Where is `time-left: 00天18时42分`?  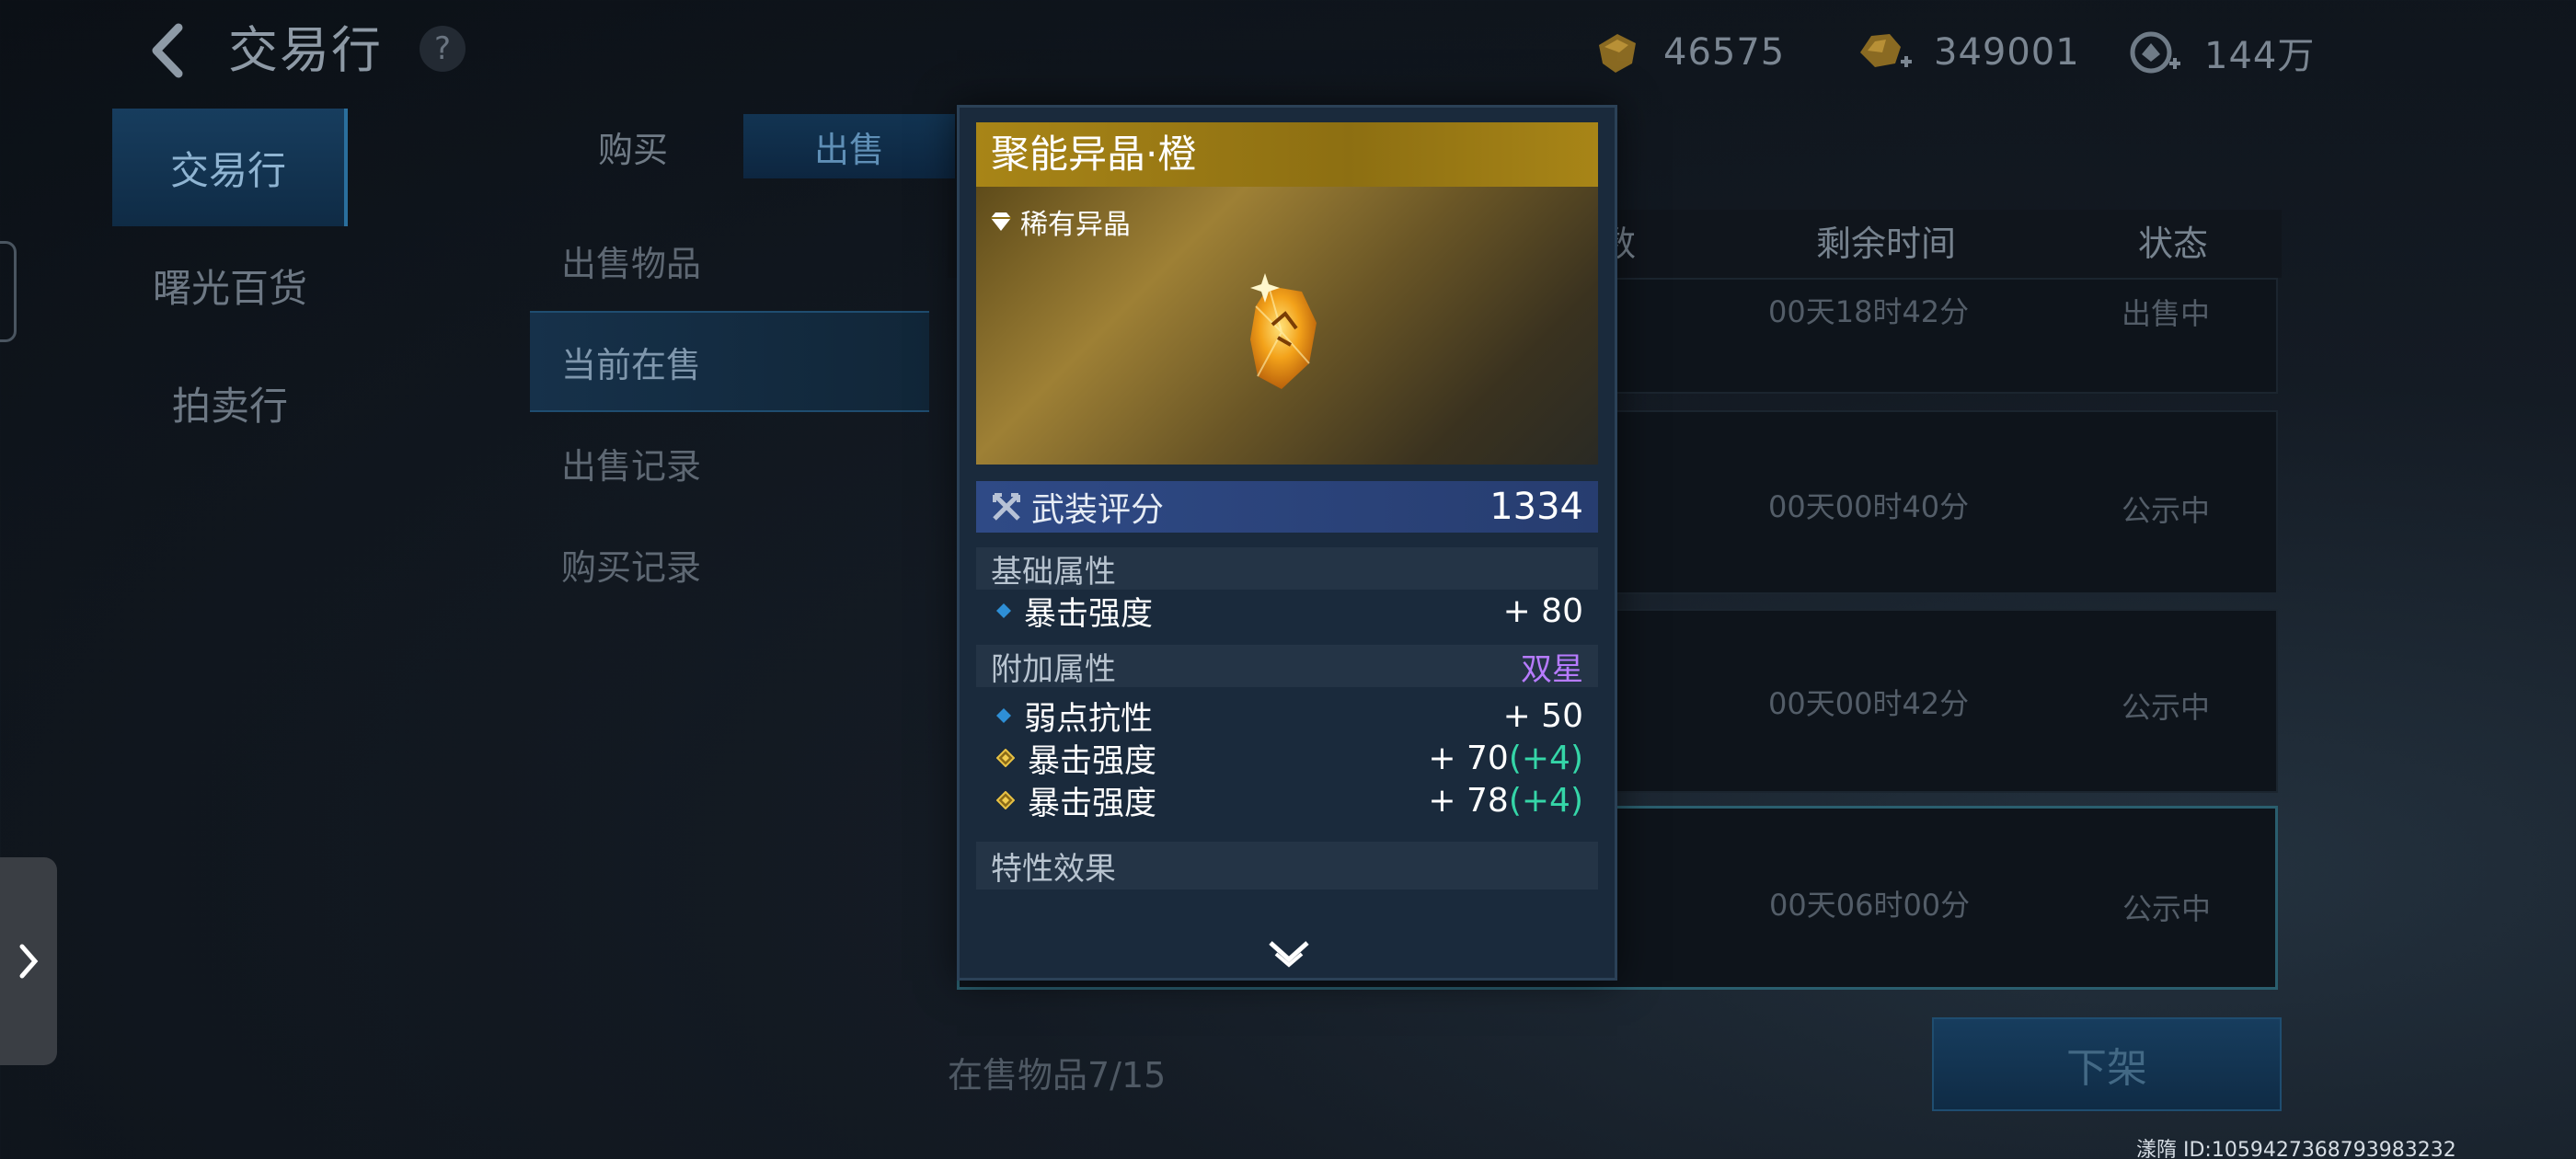
time-left: 00天18时42分 is located at coordinates (1869, 311).